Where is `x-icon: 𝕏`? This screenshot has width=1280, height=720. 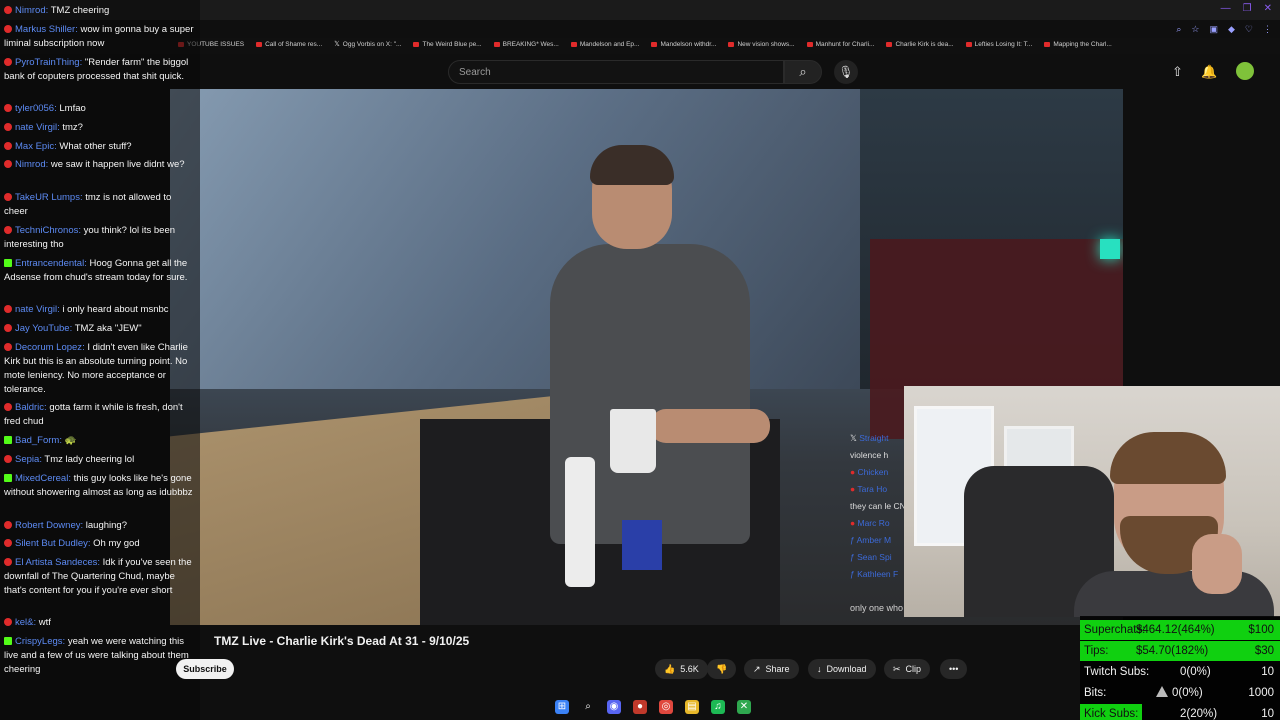 x-icon: 𝕏 is located at coordinates (855, 438).